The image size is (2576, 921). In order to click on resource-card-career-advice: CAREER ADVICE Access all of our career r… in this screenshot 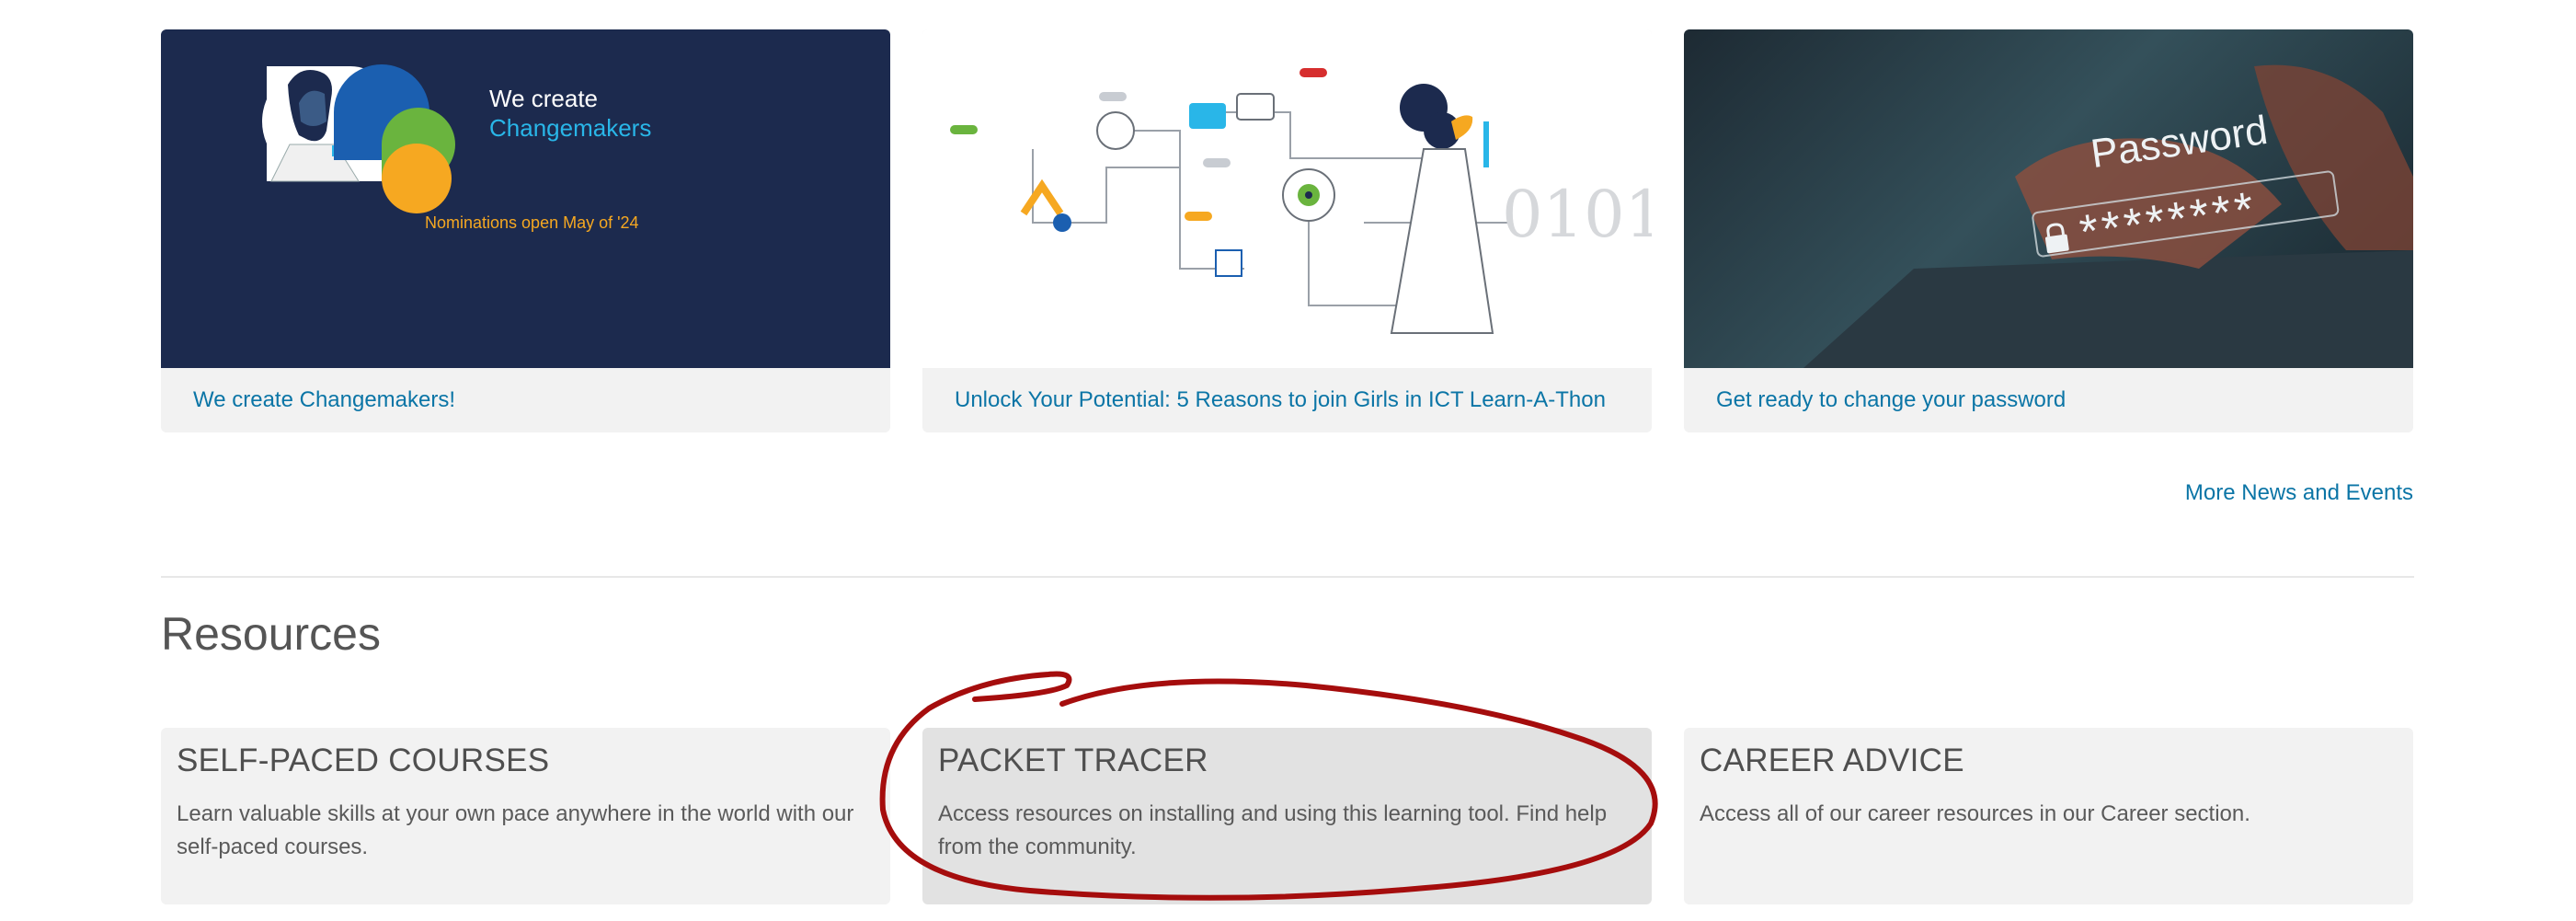, I will do `click(2048, 816)`.